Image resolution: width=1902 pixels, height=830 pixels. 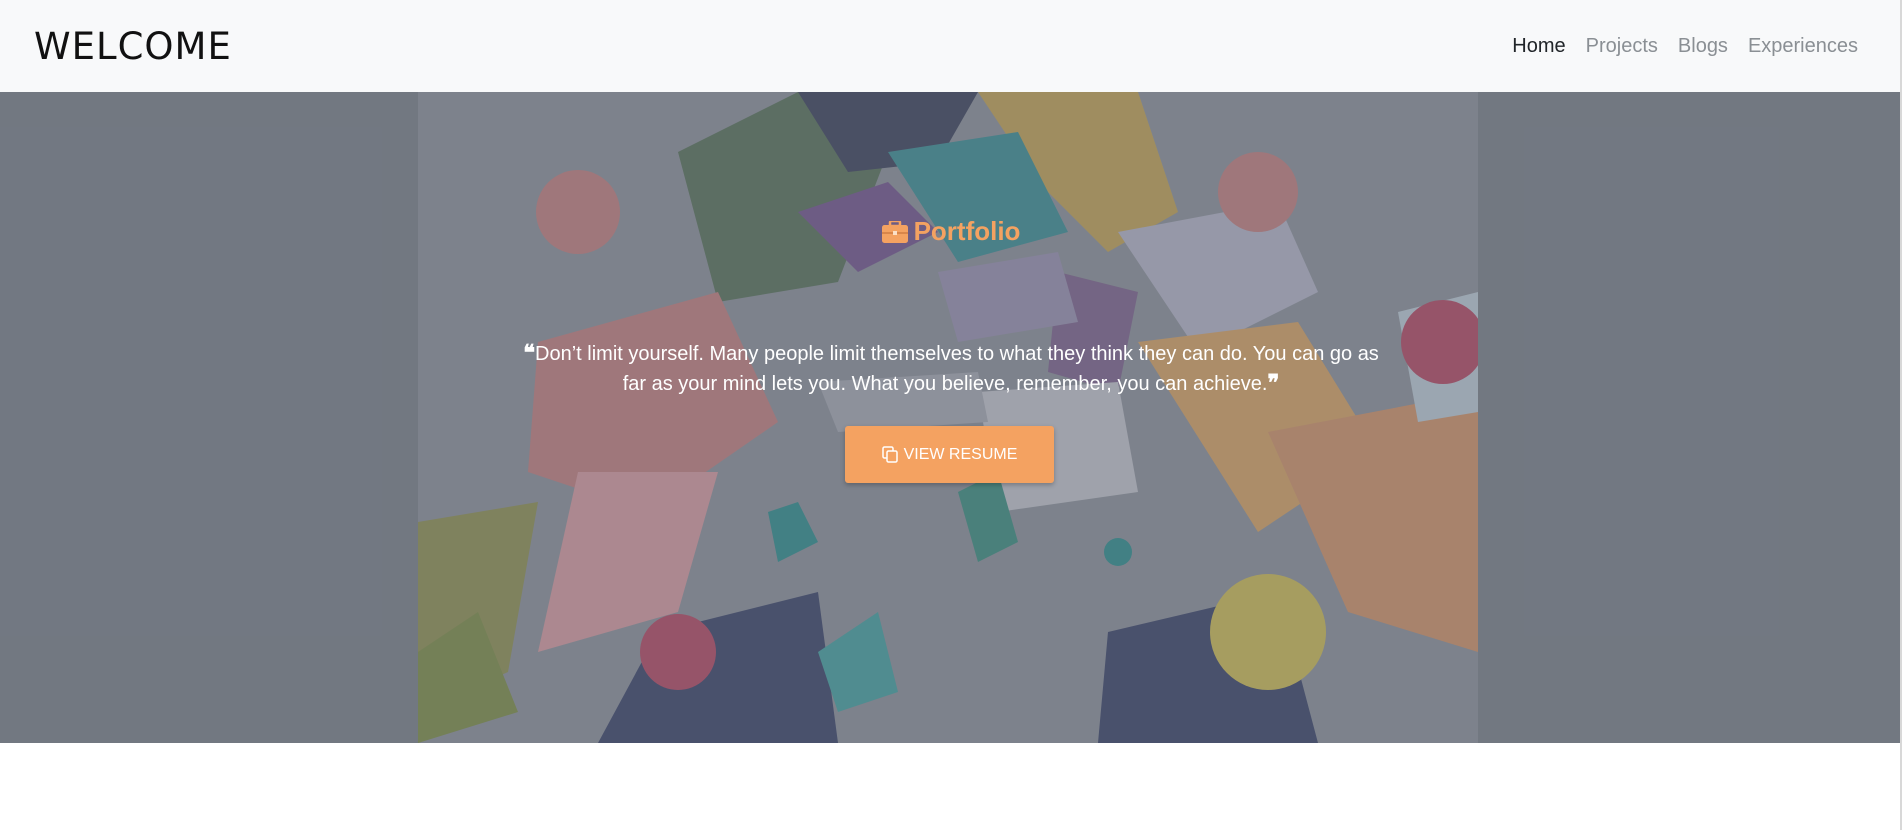 I want to click on hero-title: Portfolio, so click(x=951, y=231).